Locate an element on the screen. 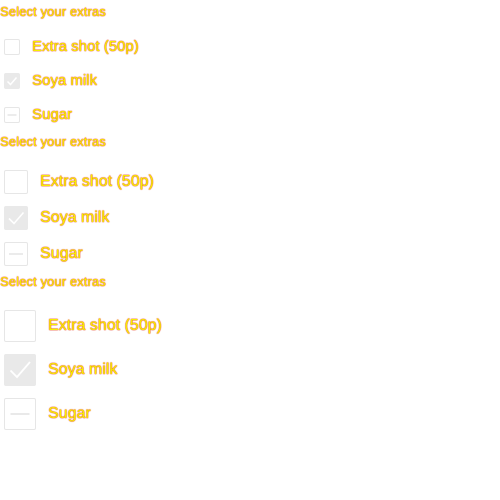  checkbox-group-large: Select your extras is located at coordinates (53, 282).